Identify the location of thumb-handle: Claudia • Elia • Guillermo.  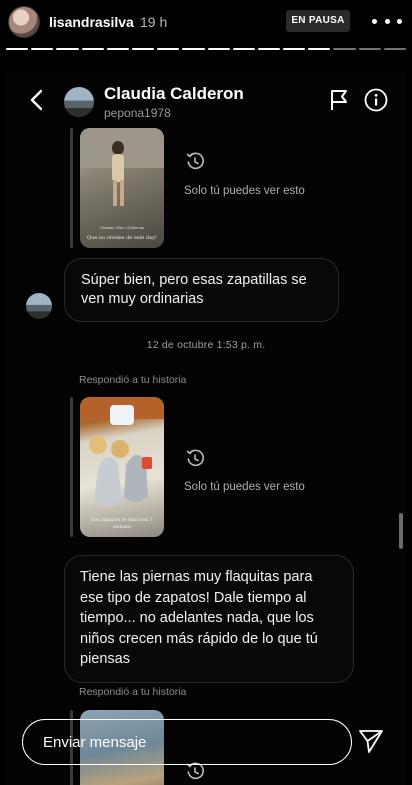
(122, 227).